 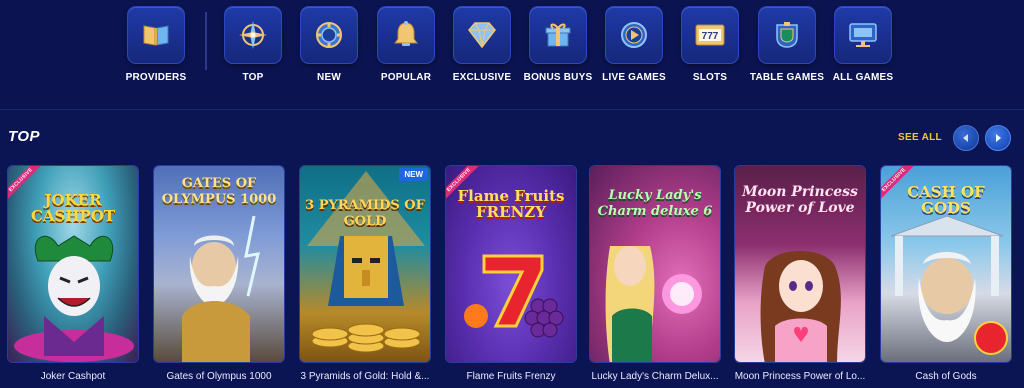 I want to click on play-icon, so click(x=634, y=35).